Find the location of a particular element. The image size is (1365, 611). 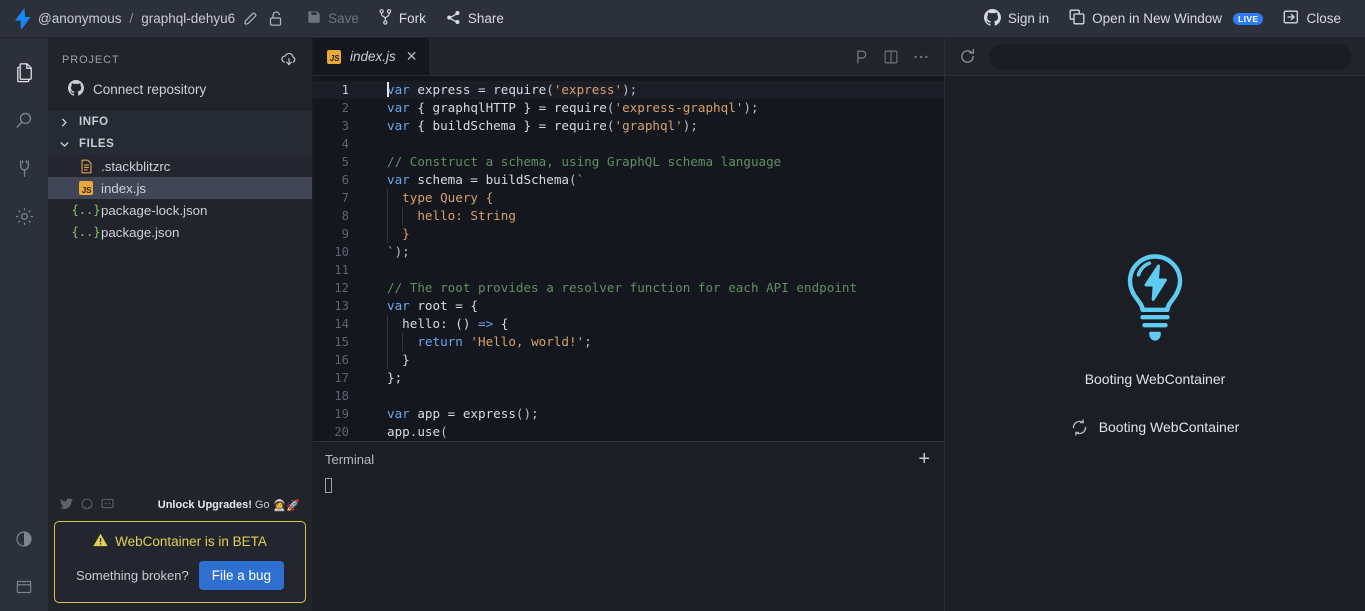

file-item-index-js: JS index.js is located at coordinates (180, 188).